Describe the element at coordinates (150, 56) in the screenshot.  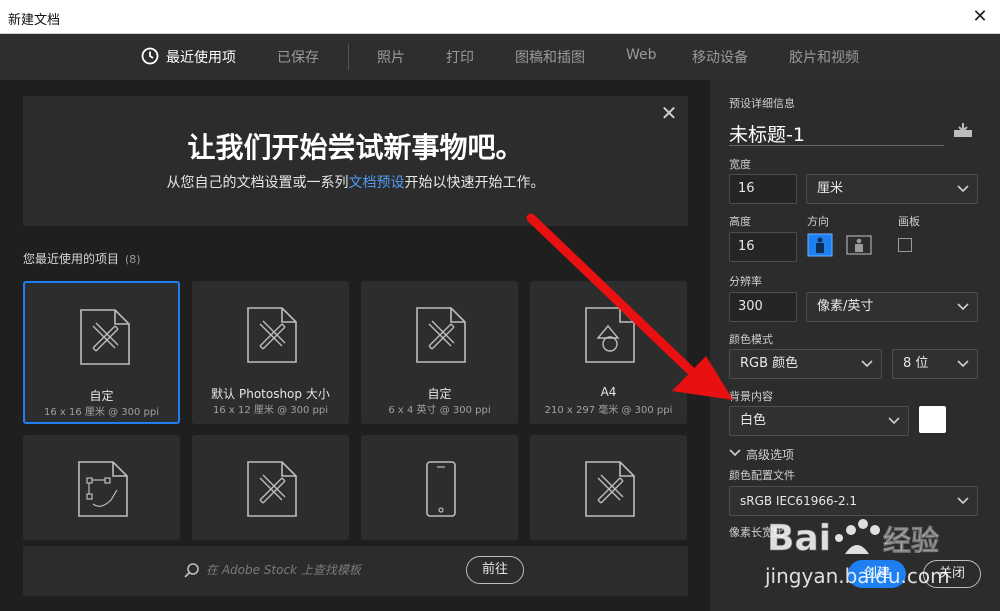
I see `clock-icon` at that location.